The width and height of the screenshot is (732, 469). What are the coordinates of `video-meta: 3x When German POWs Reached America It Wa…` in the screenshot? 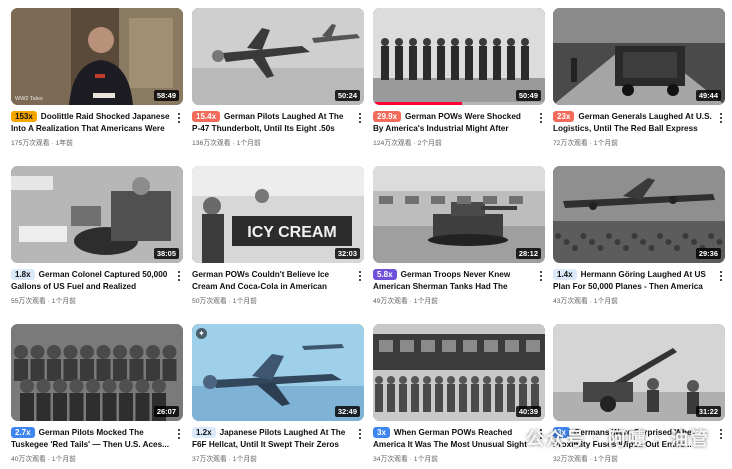 It's located at (459, 442).